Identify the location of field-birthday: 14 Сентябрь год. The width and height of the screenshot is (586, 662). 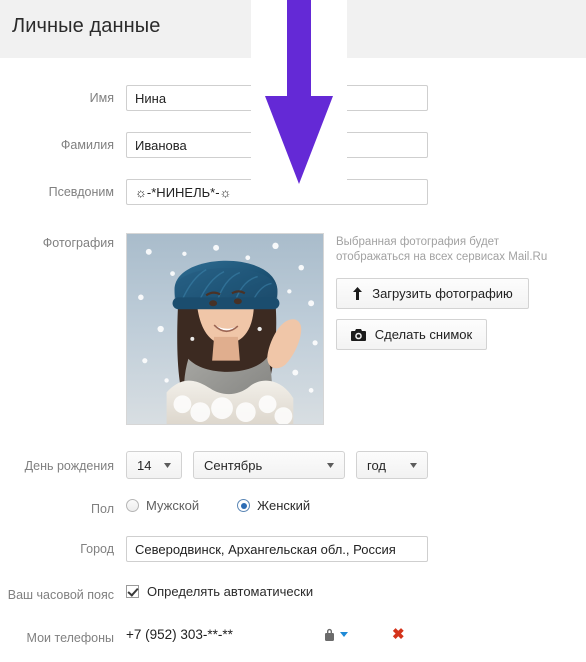
(356, 465).